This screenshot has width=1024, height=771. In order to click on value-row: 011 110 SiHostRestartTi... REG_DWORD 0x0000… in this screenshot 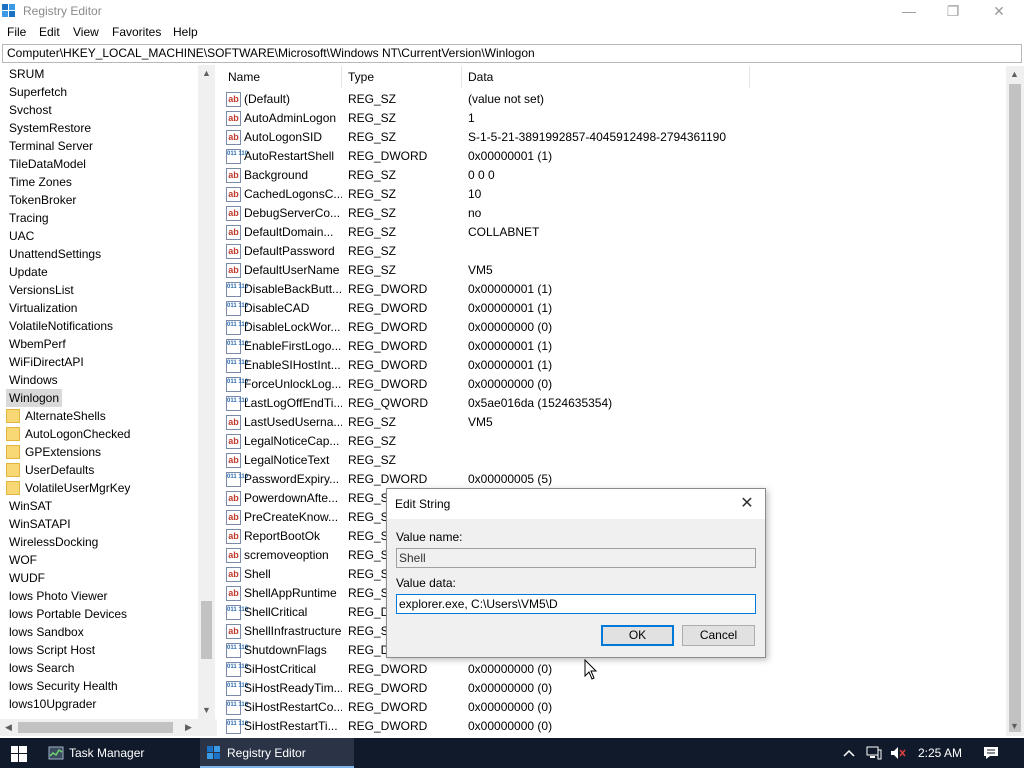, I will do `click(614, 726)`.